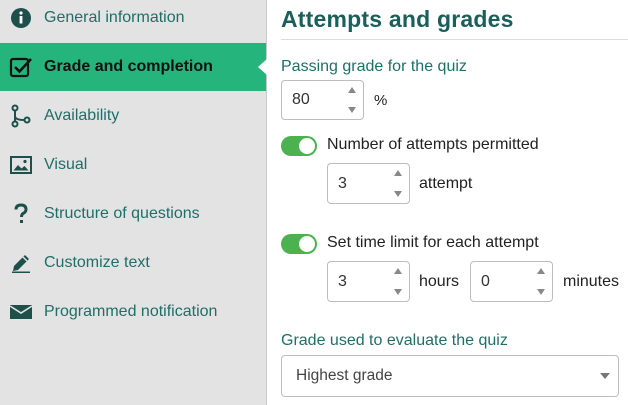 This screenshot has width=628, height=405. I want to click on sidebar-item-general-information: General information, so click(133, 21).